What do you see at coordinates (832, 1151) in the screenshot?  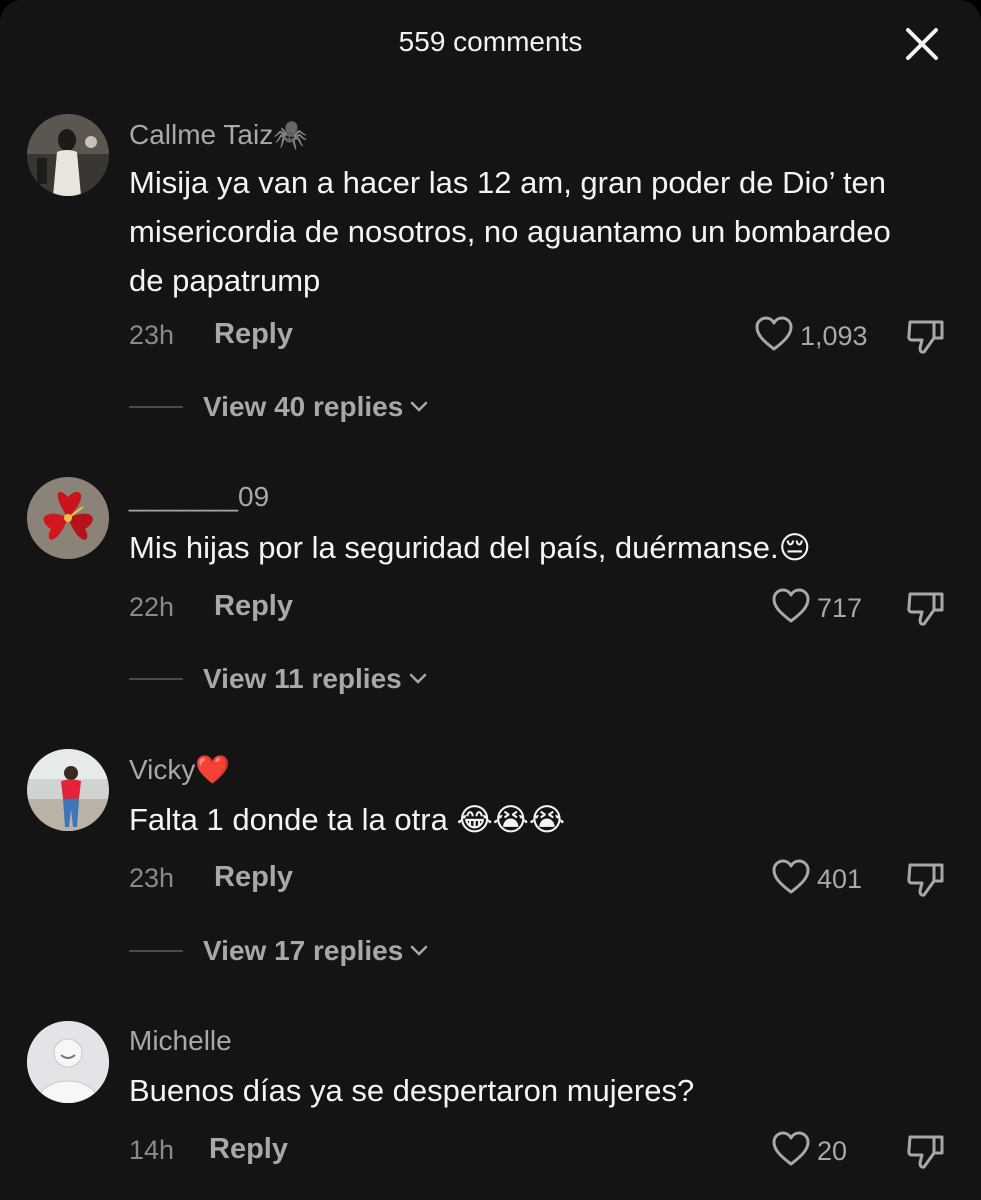 I see `like-count: 20` at bounding box center [832, 1151].